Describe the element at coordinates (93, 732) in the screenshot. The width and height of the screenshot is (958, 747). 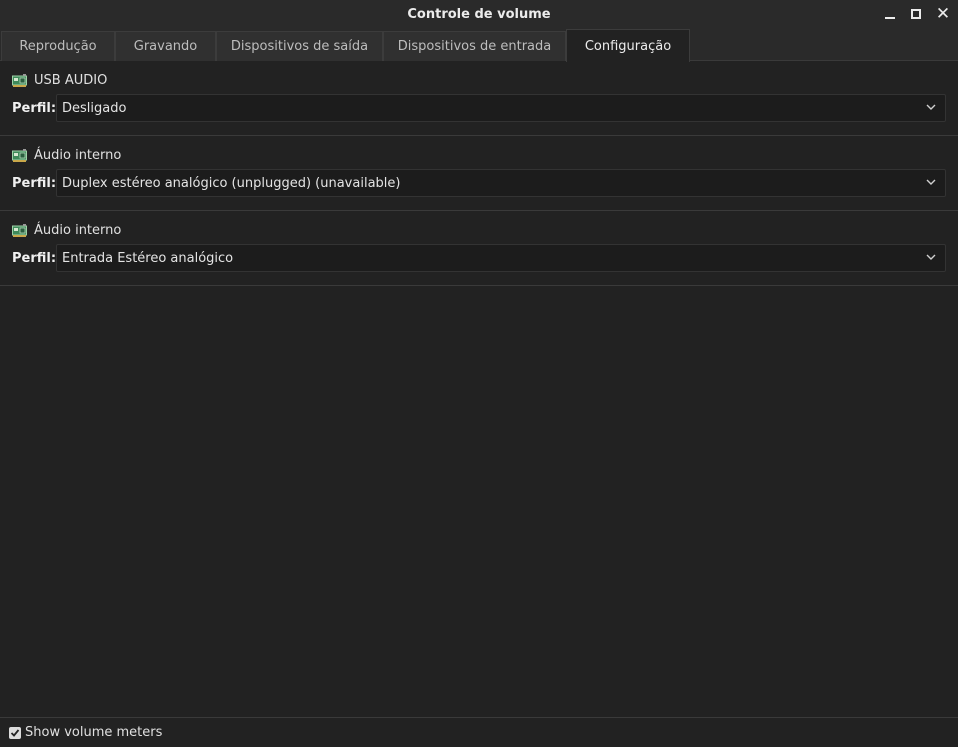
I see `show-meters-label: Show volume meters` at that location.